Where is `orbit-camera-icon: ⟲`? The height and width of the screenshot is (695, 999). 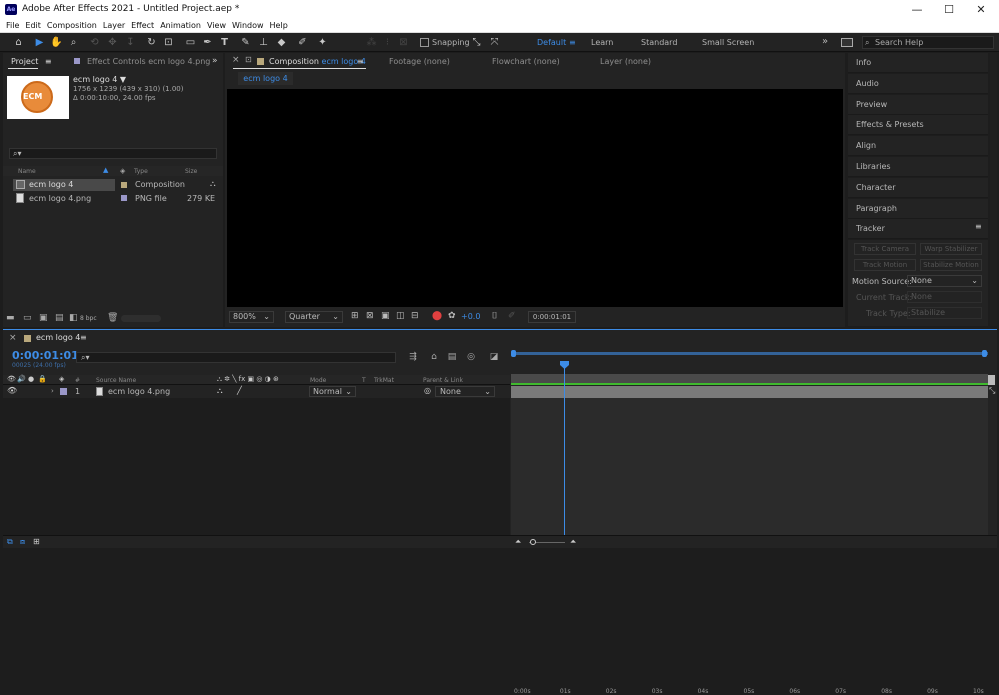 orbit-camera-icon: ⟲ is located at coordinates (94, 42).